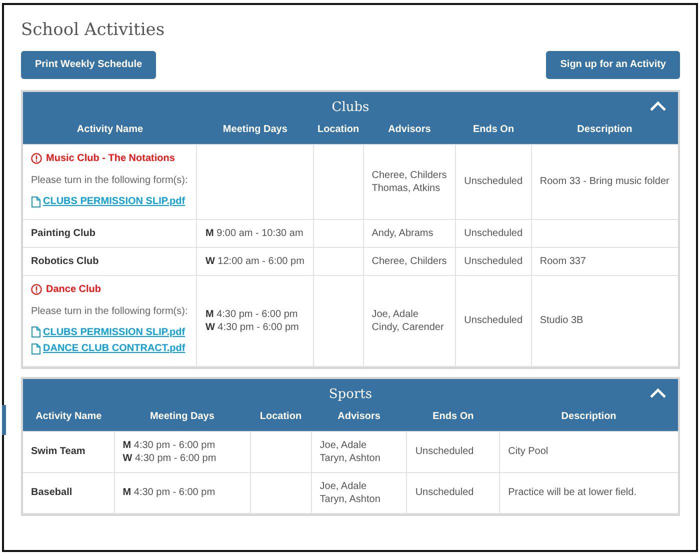 The width and height of the screenshot is (700, 555). What do you see at coordinates (350, 394) in the screenshot?
I see `section-title: Sports` at bounding box center [350, 394].